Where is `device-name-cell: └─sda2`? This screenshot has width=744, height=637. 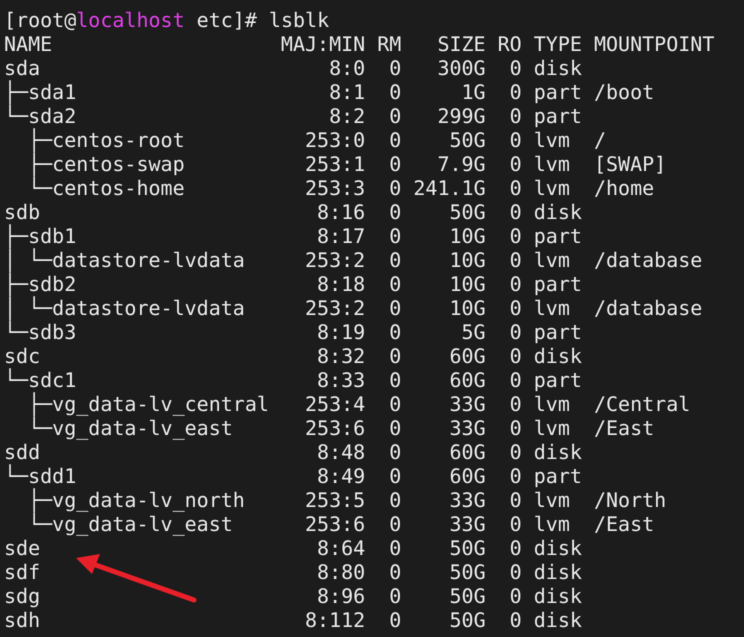
device-name-cell: └─sda2 is located at coordinates (40, 116).